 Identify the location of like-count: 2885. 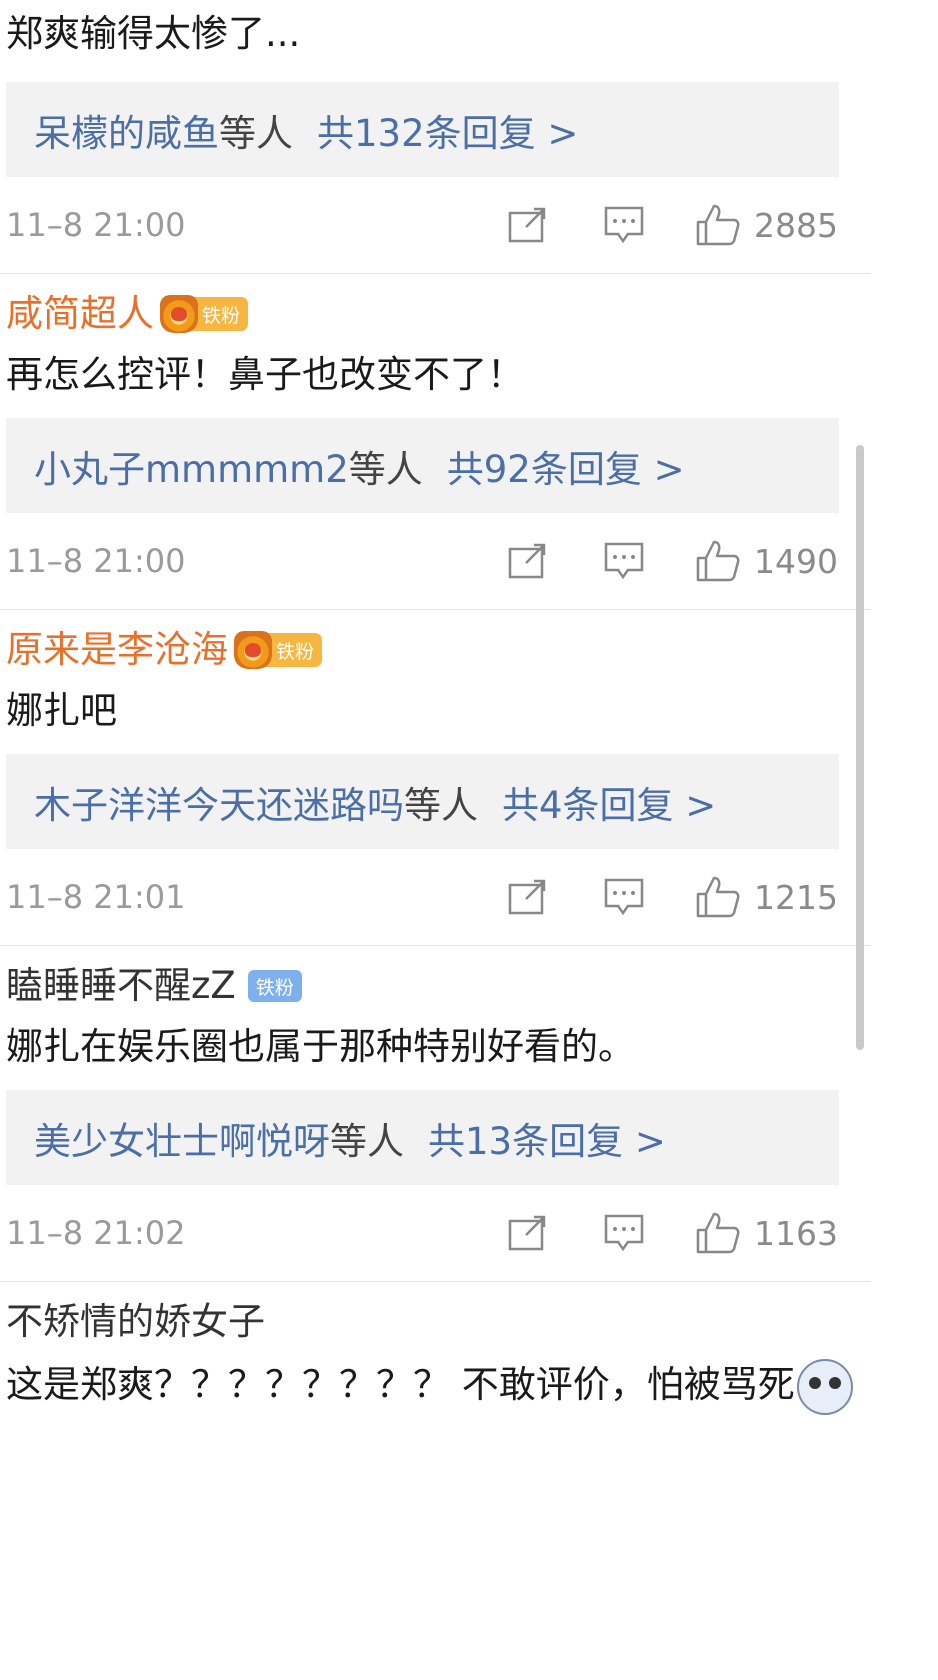
(796, 225).